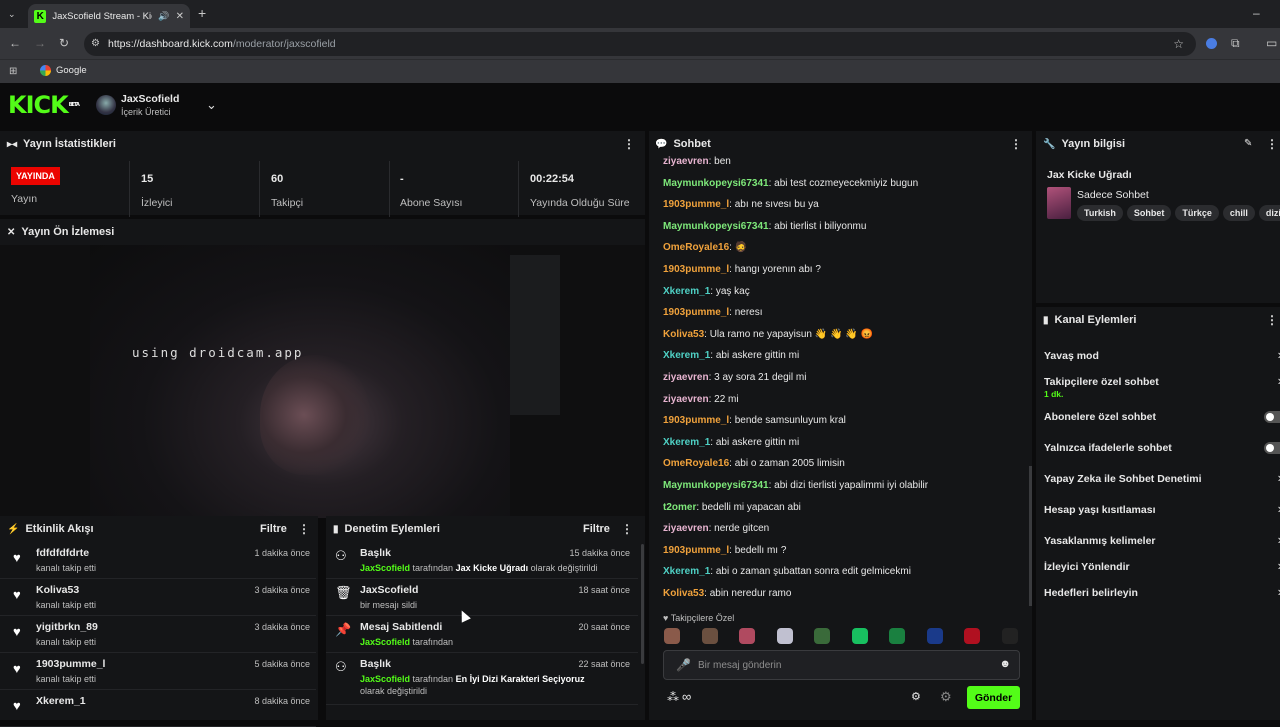  I want to click on activity-user: yigitbrkn_89, so click(67, 627).